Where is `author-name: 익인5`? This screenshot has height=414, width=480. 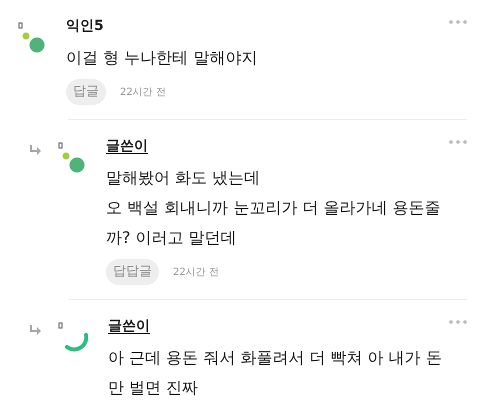
author-name: 익인5 is located at coordinates (85, 26).